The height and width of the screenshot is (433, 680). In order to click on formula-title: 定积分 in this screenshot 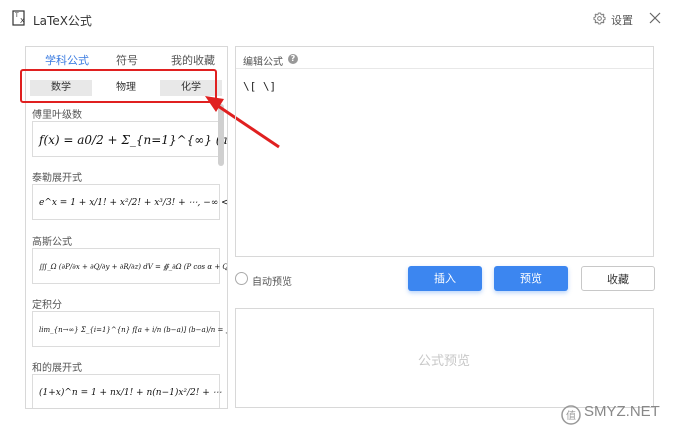, I will do `click(47, 305)`.